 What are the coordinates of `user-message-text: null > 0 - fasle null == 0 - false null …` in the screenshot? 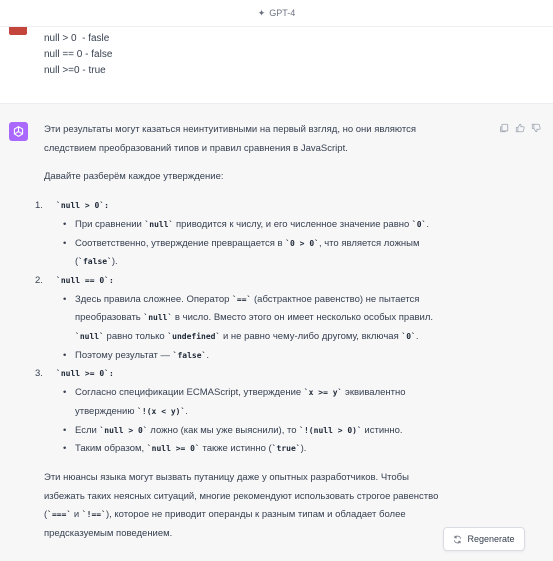 It's located at (78, 55).